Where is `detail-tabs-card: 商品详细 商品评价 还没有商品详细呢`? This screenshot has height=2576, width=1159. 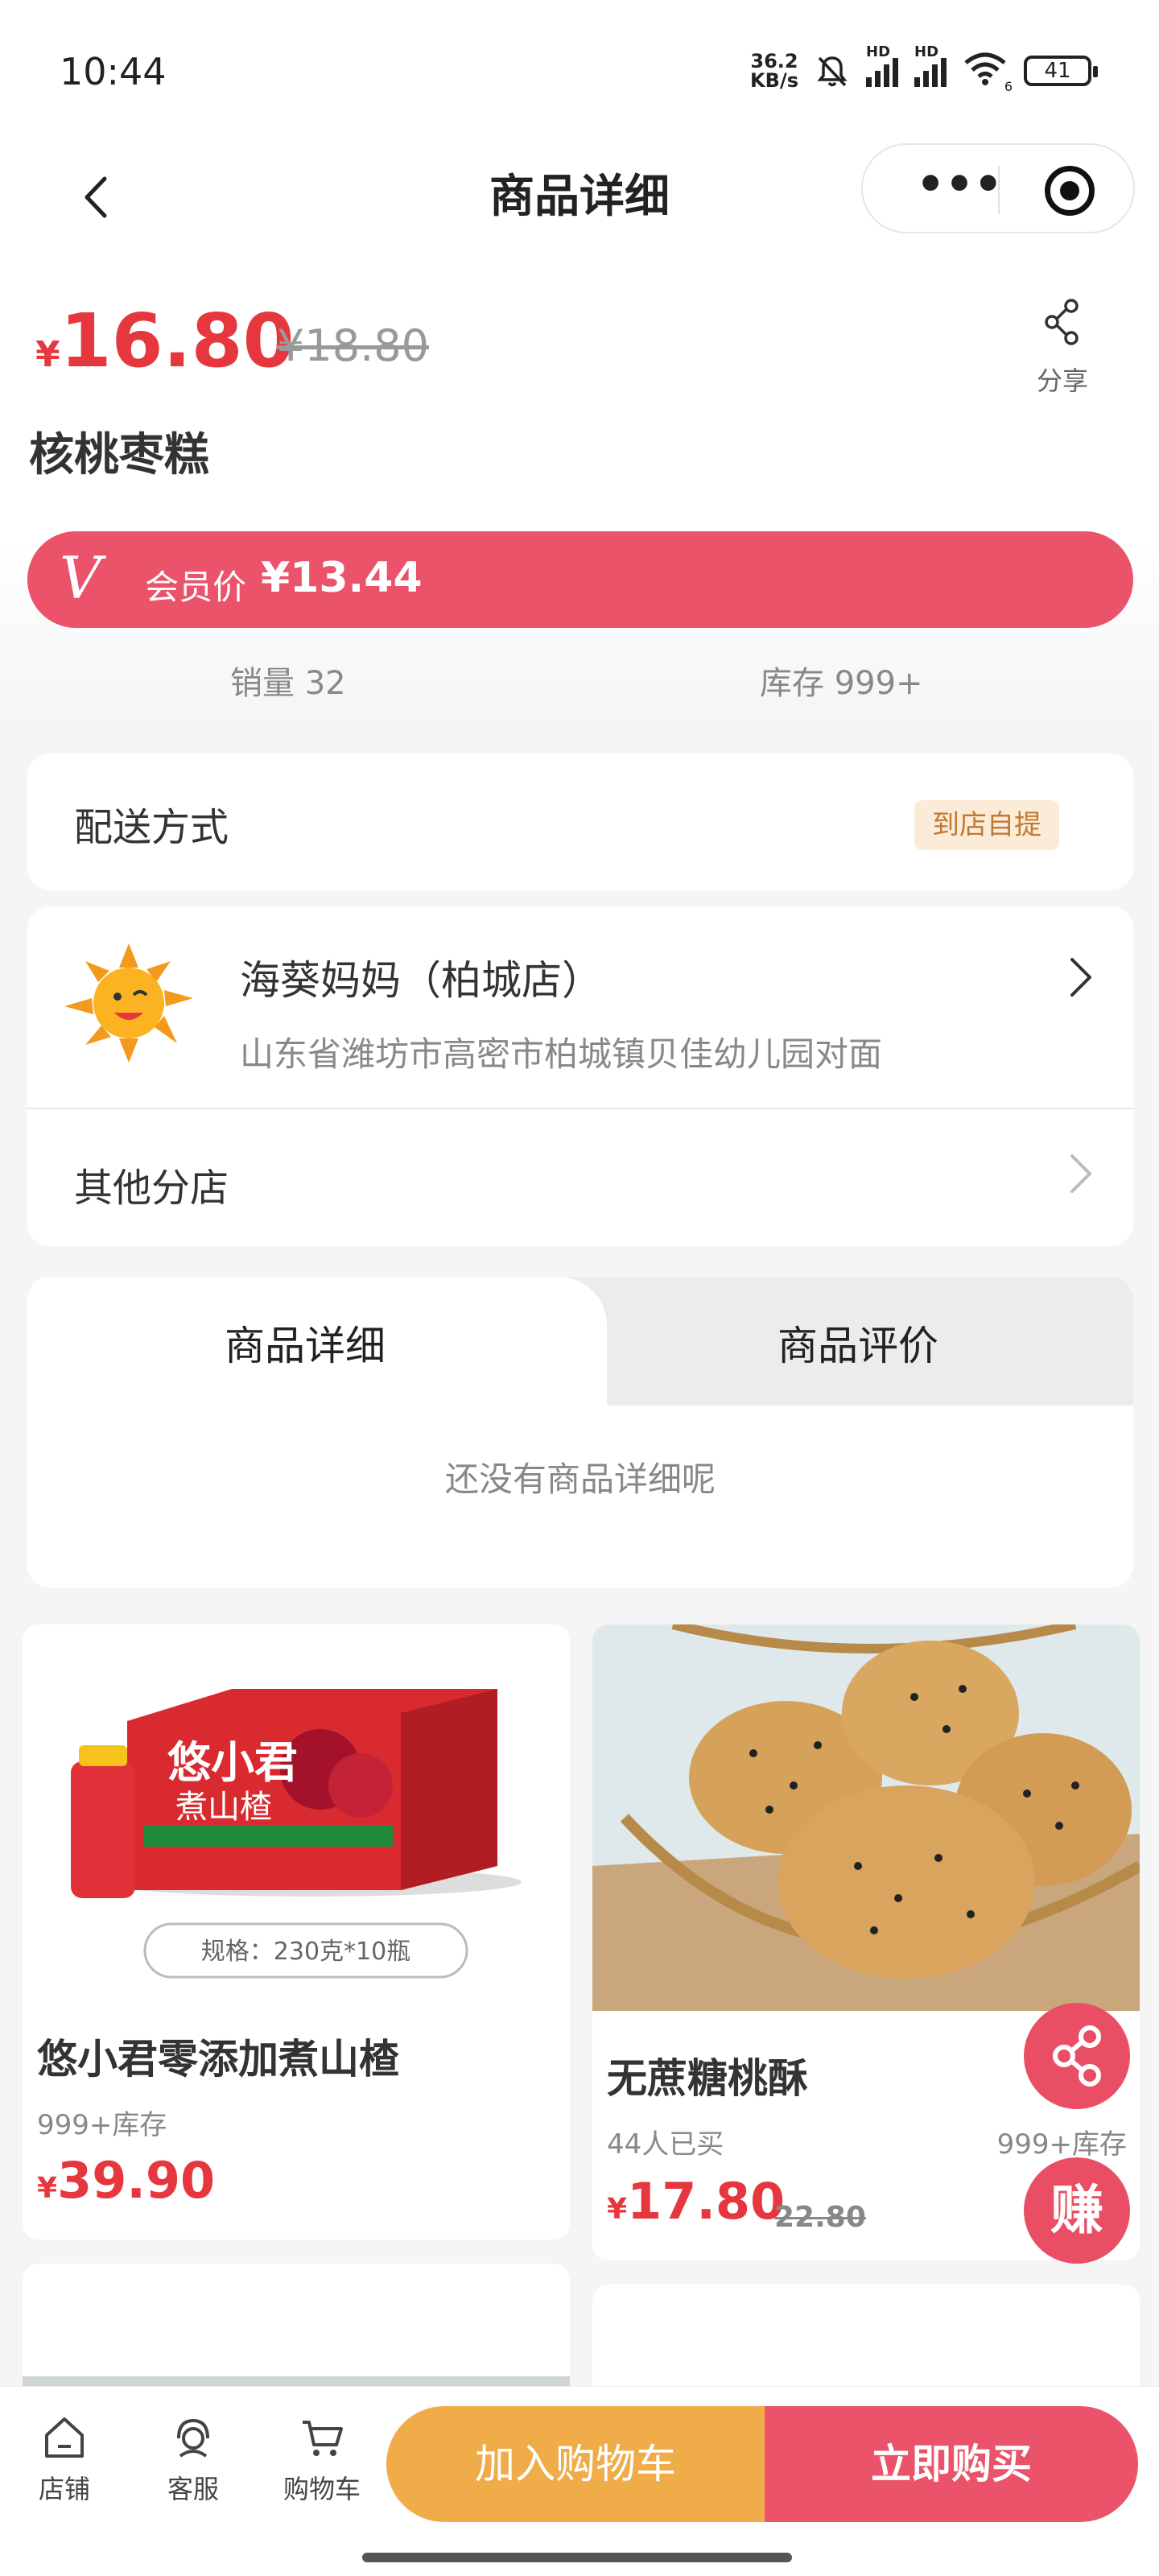
detail-tabs-card: 商品详细 商品评价 还没有商品详细呢 is located at coordinates (580, 1432).